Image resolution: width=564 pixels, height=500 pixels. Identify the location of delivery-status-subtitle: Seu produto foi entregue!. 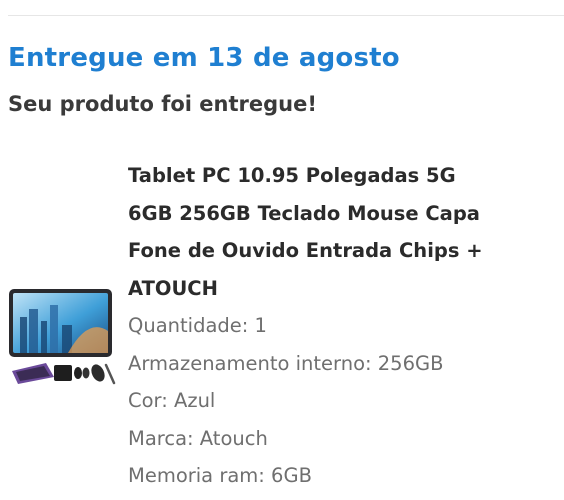
(162, 104).